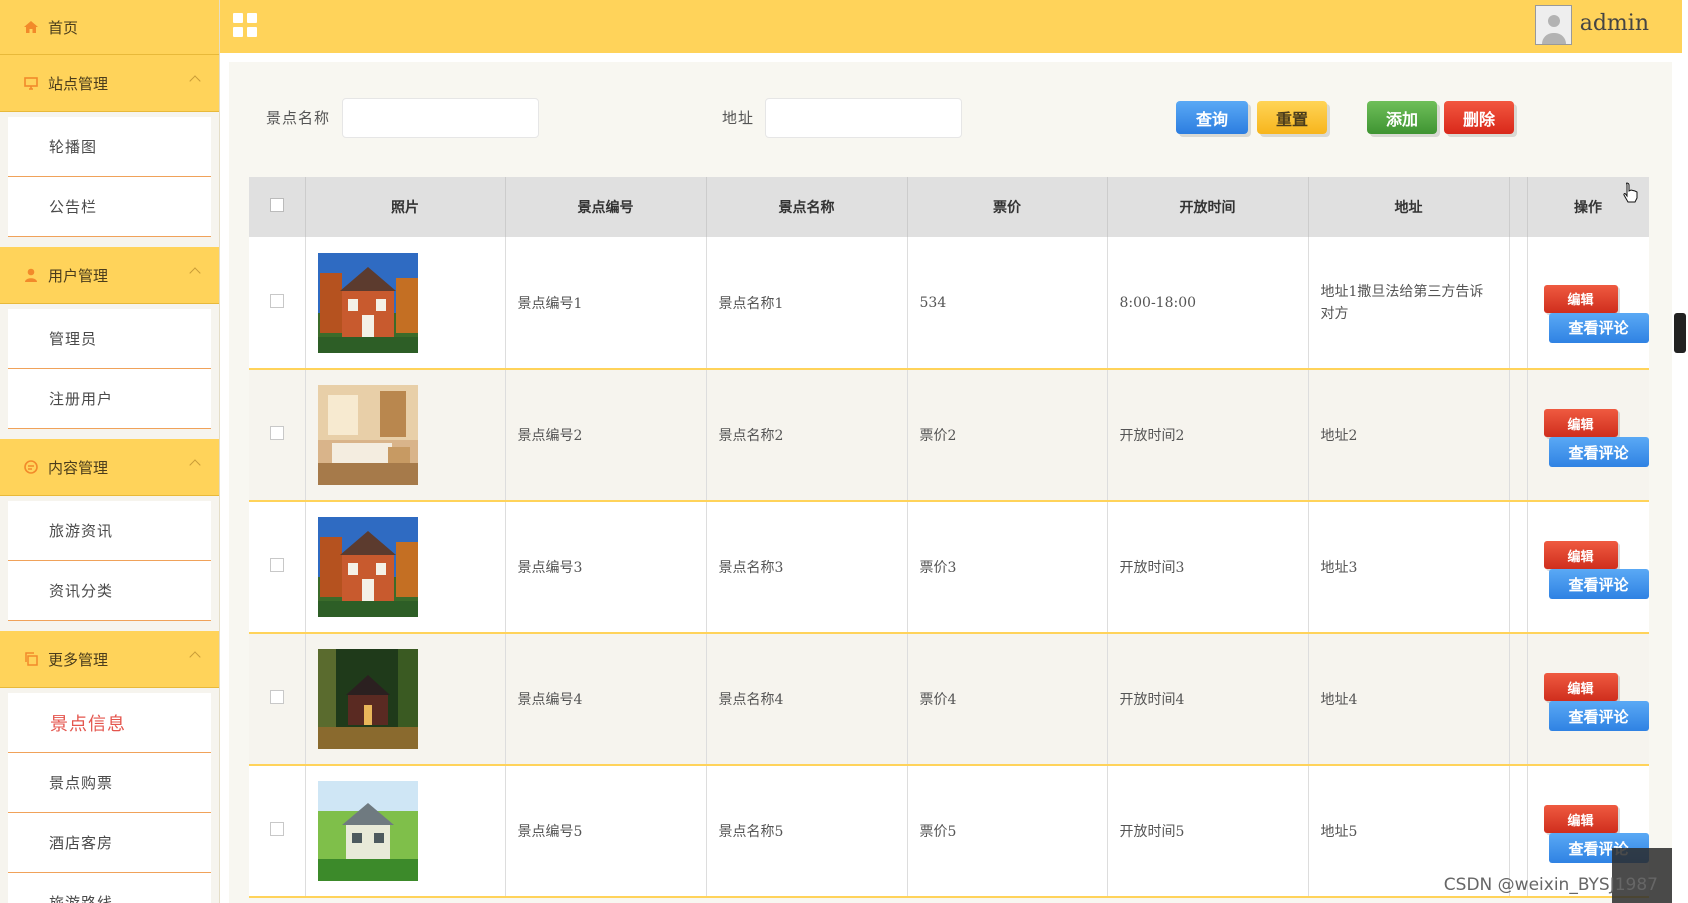 Image resolution: width=1688 pixels, height=903 pixels. I want to click on hand-cursor-icon, so click(1630, 192).